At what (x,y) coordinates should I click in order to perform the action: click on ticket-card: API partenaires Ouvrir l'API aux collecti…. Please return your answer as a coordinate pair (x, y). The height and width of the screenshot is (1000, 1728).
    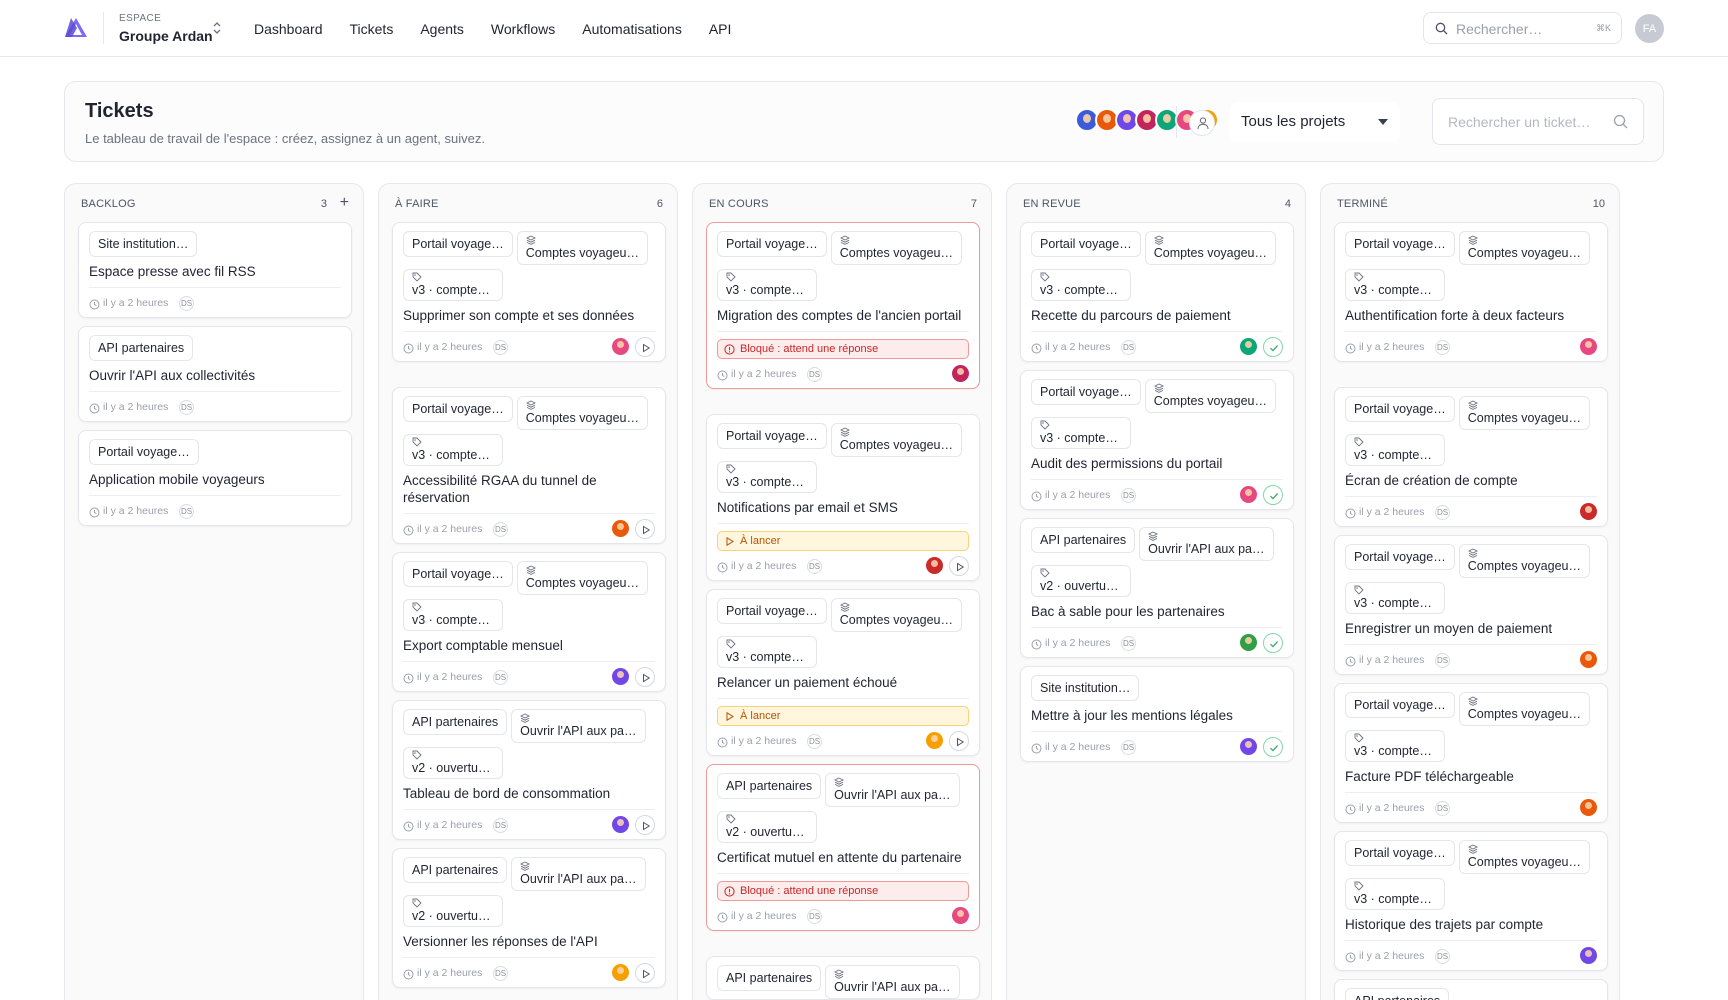
    Looking at the image, I should click on (215, 374).